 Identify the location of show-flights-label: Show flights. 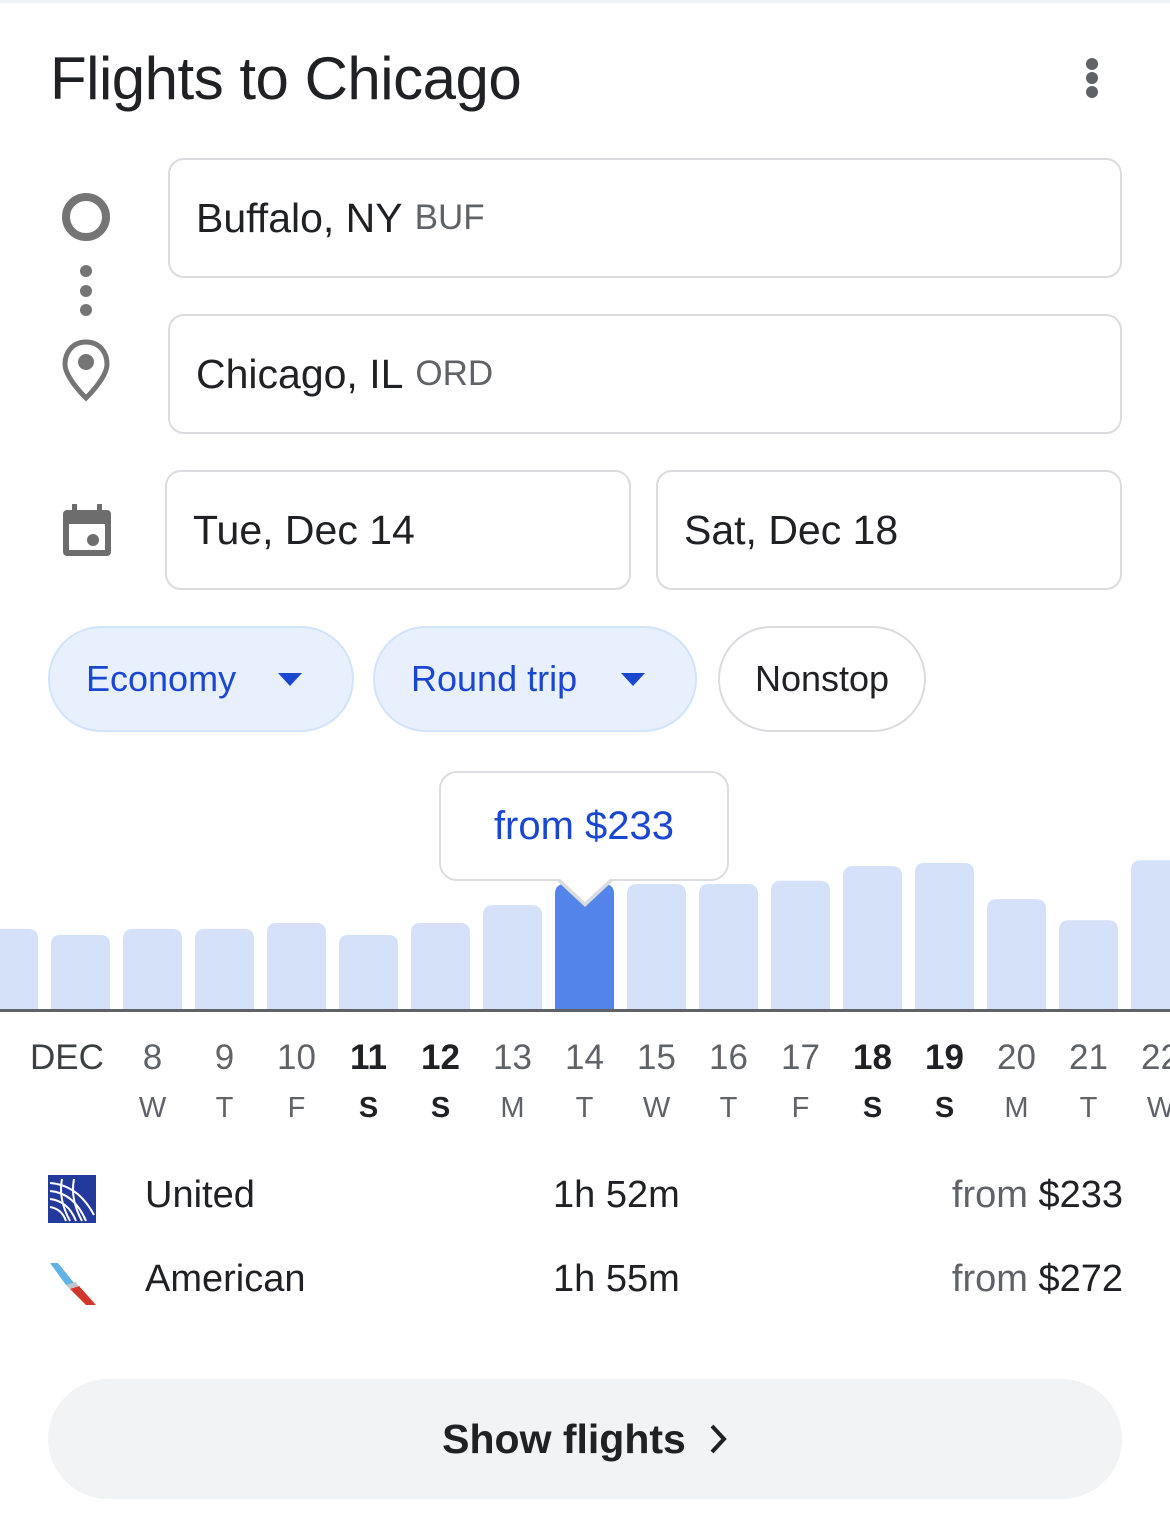
(564, 1438).